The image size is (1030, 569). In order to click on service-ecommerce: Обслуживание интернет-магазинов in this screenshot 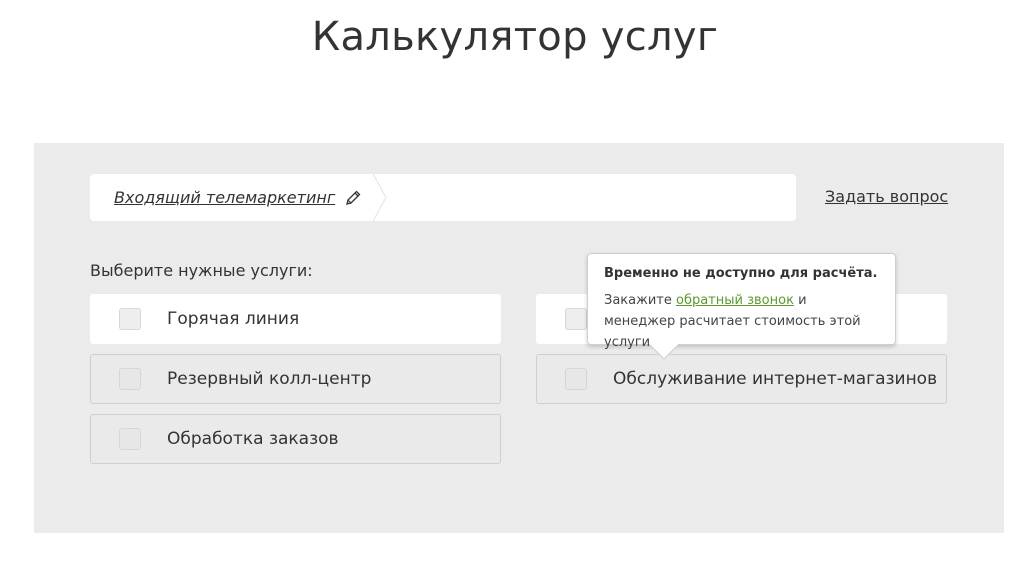, I will do `click(741, 379)`.